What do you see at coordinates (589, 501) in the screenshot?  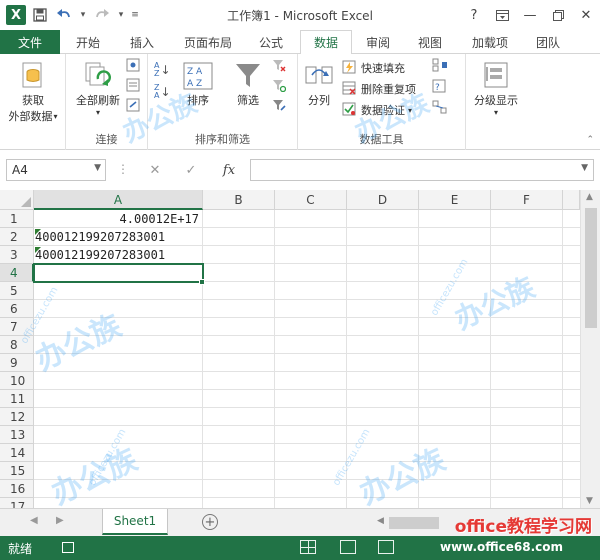 I see `scroll-down-icon: ▼` at bounding box center [589, 501].